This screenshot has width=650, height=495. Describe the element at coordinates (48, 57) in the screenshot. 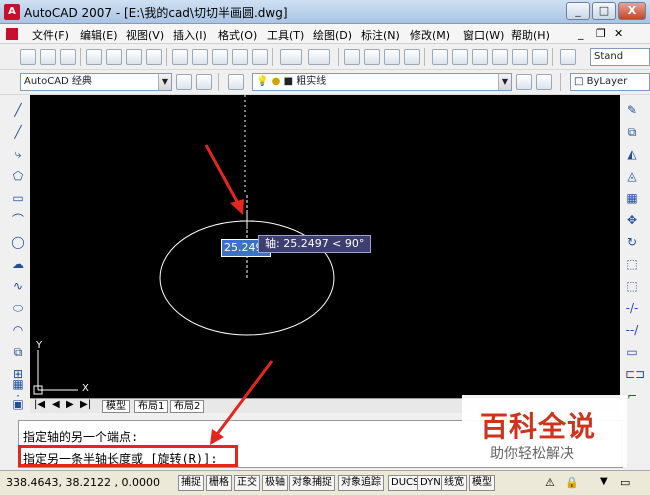

I see `open-icon` at that location.